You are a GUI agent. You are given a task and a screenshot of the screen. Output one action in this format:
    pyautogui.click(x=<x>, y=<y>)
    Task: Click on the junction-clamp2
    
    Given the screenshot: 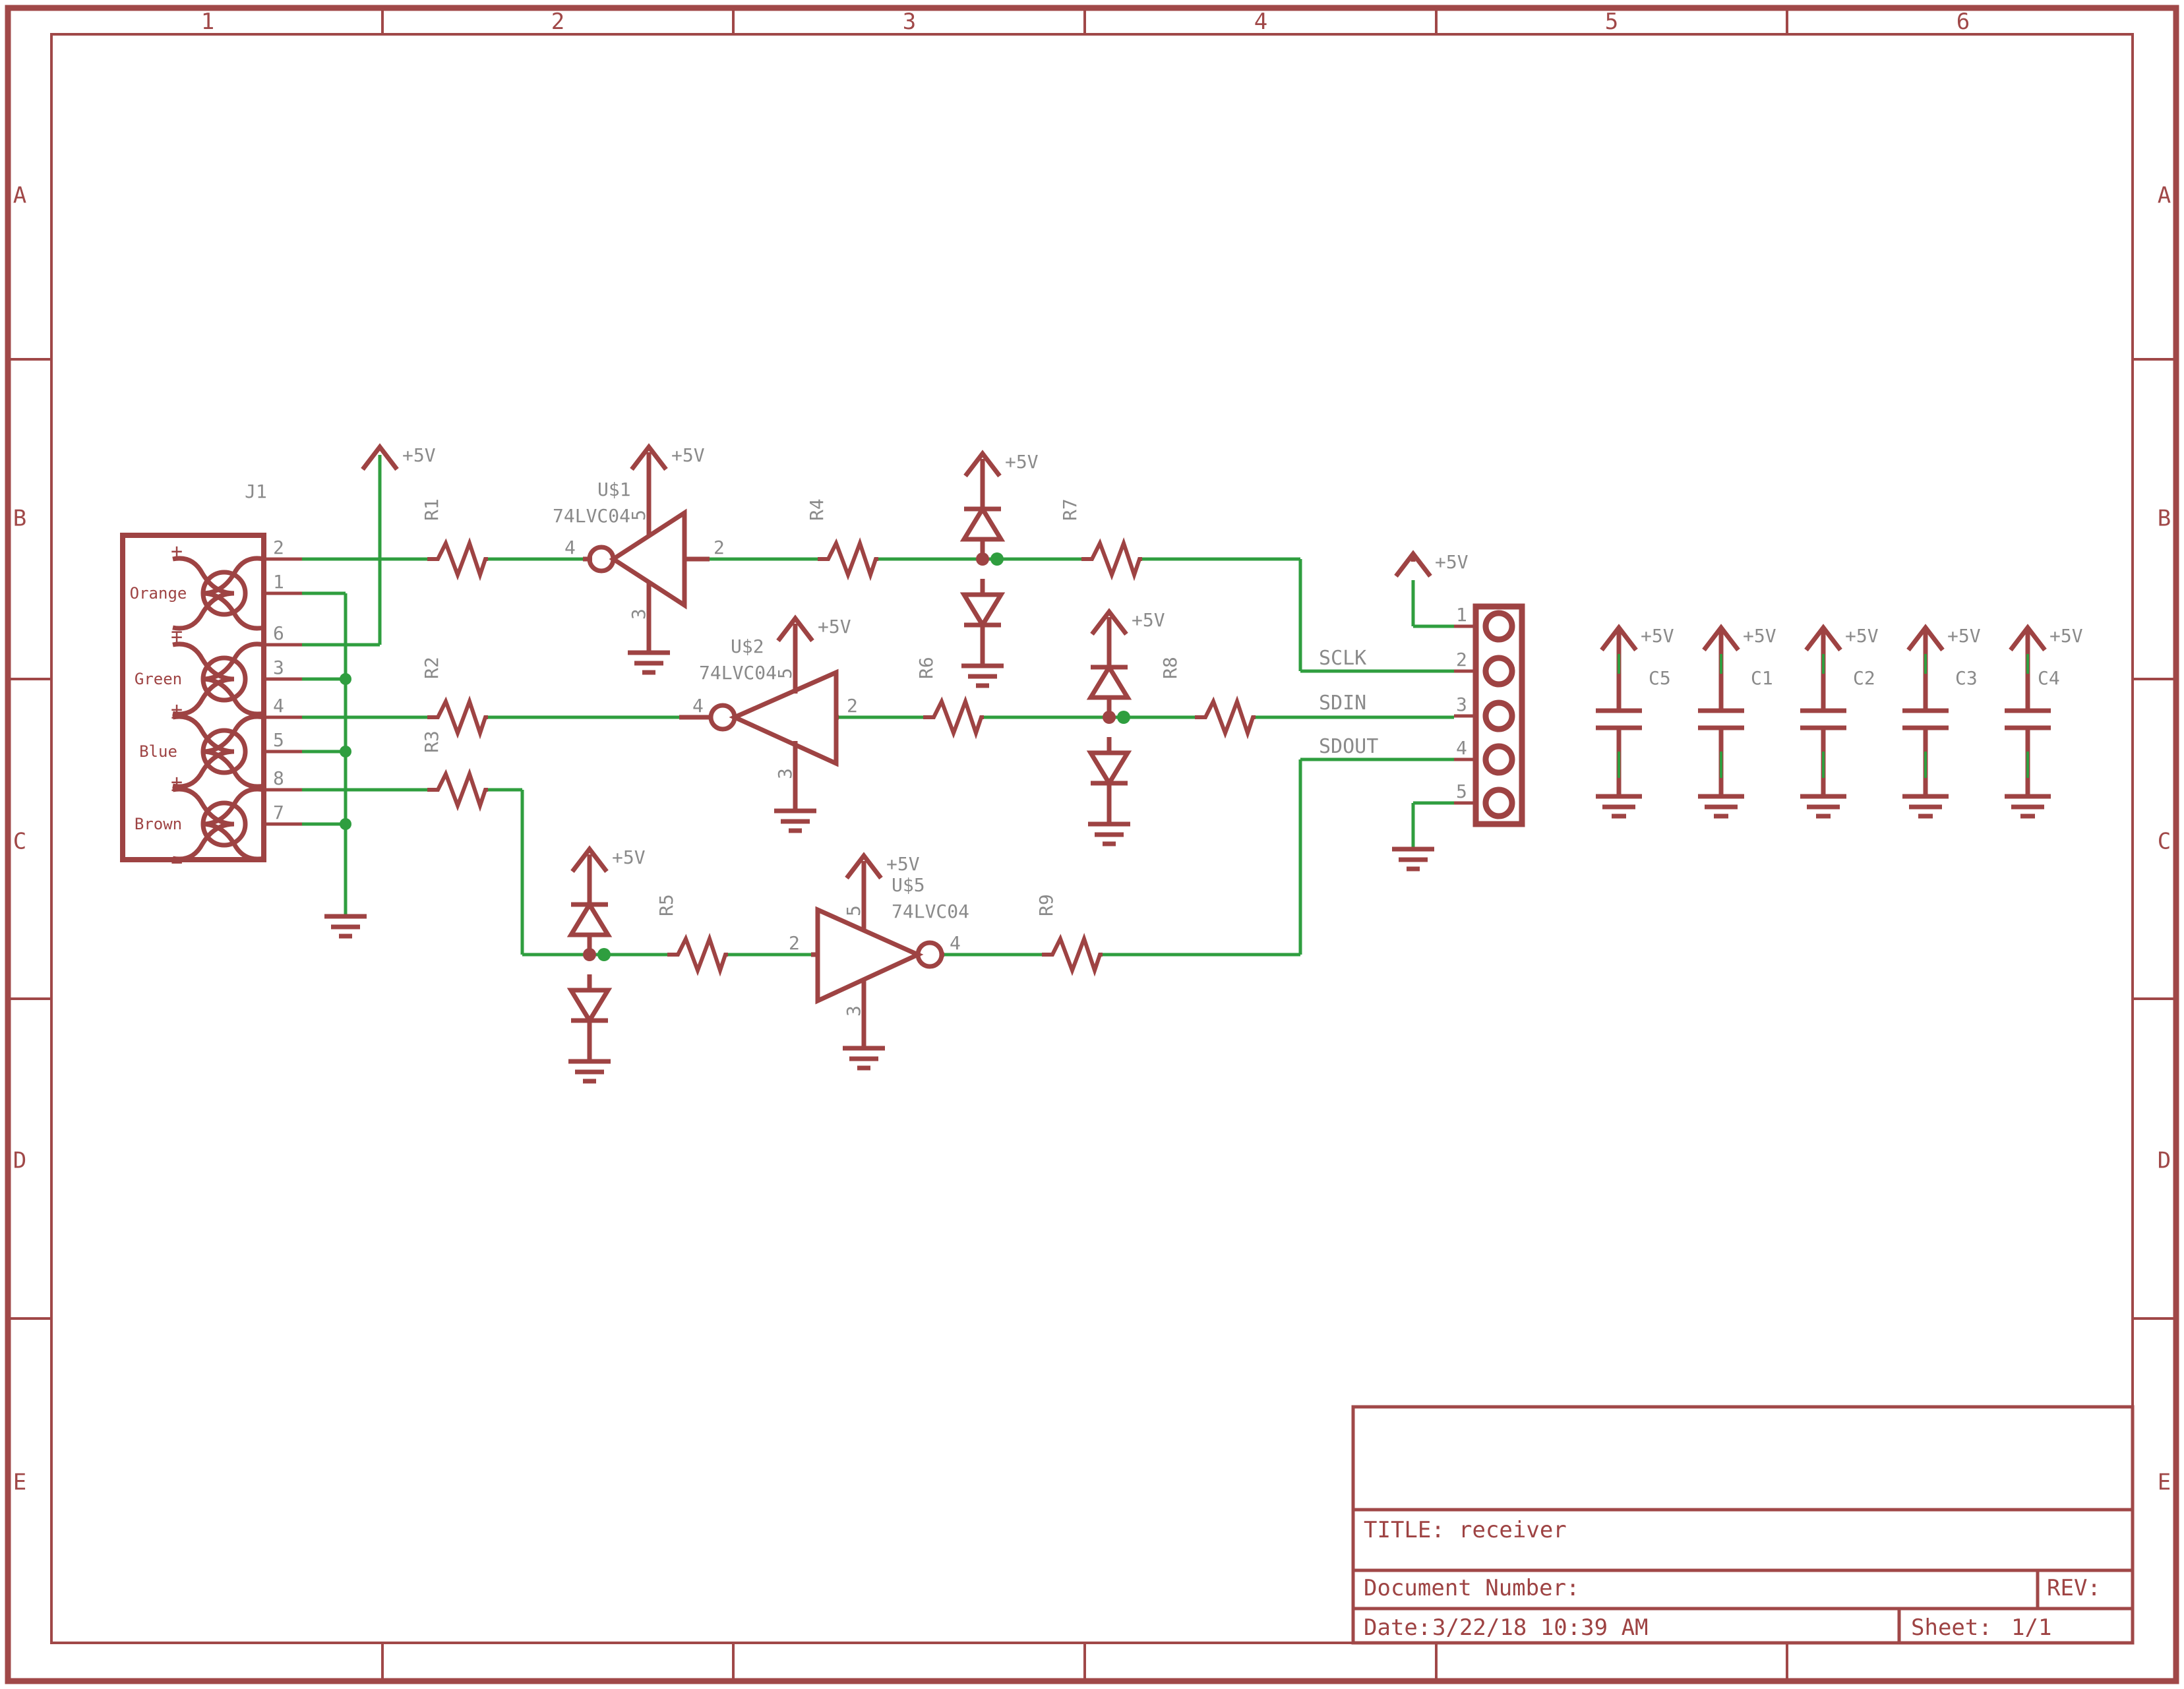 What is the action you would take?
    pyautogui.click(x=1123, y=717)
    